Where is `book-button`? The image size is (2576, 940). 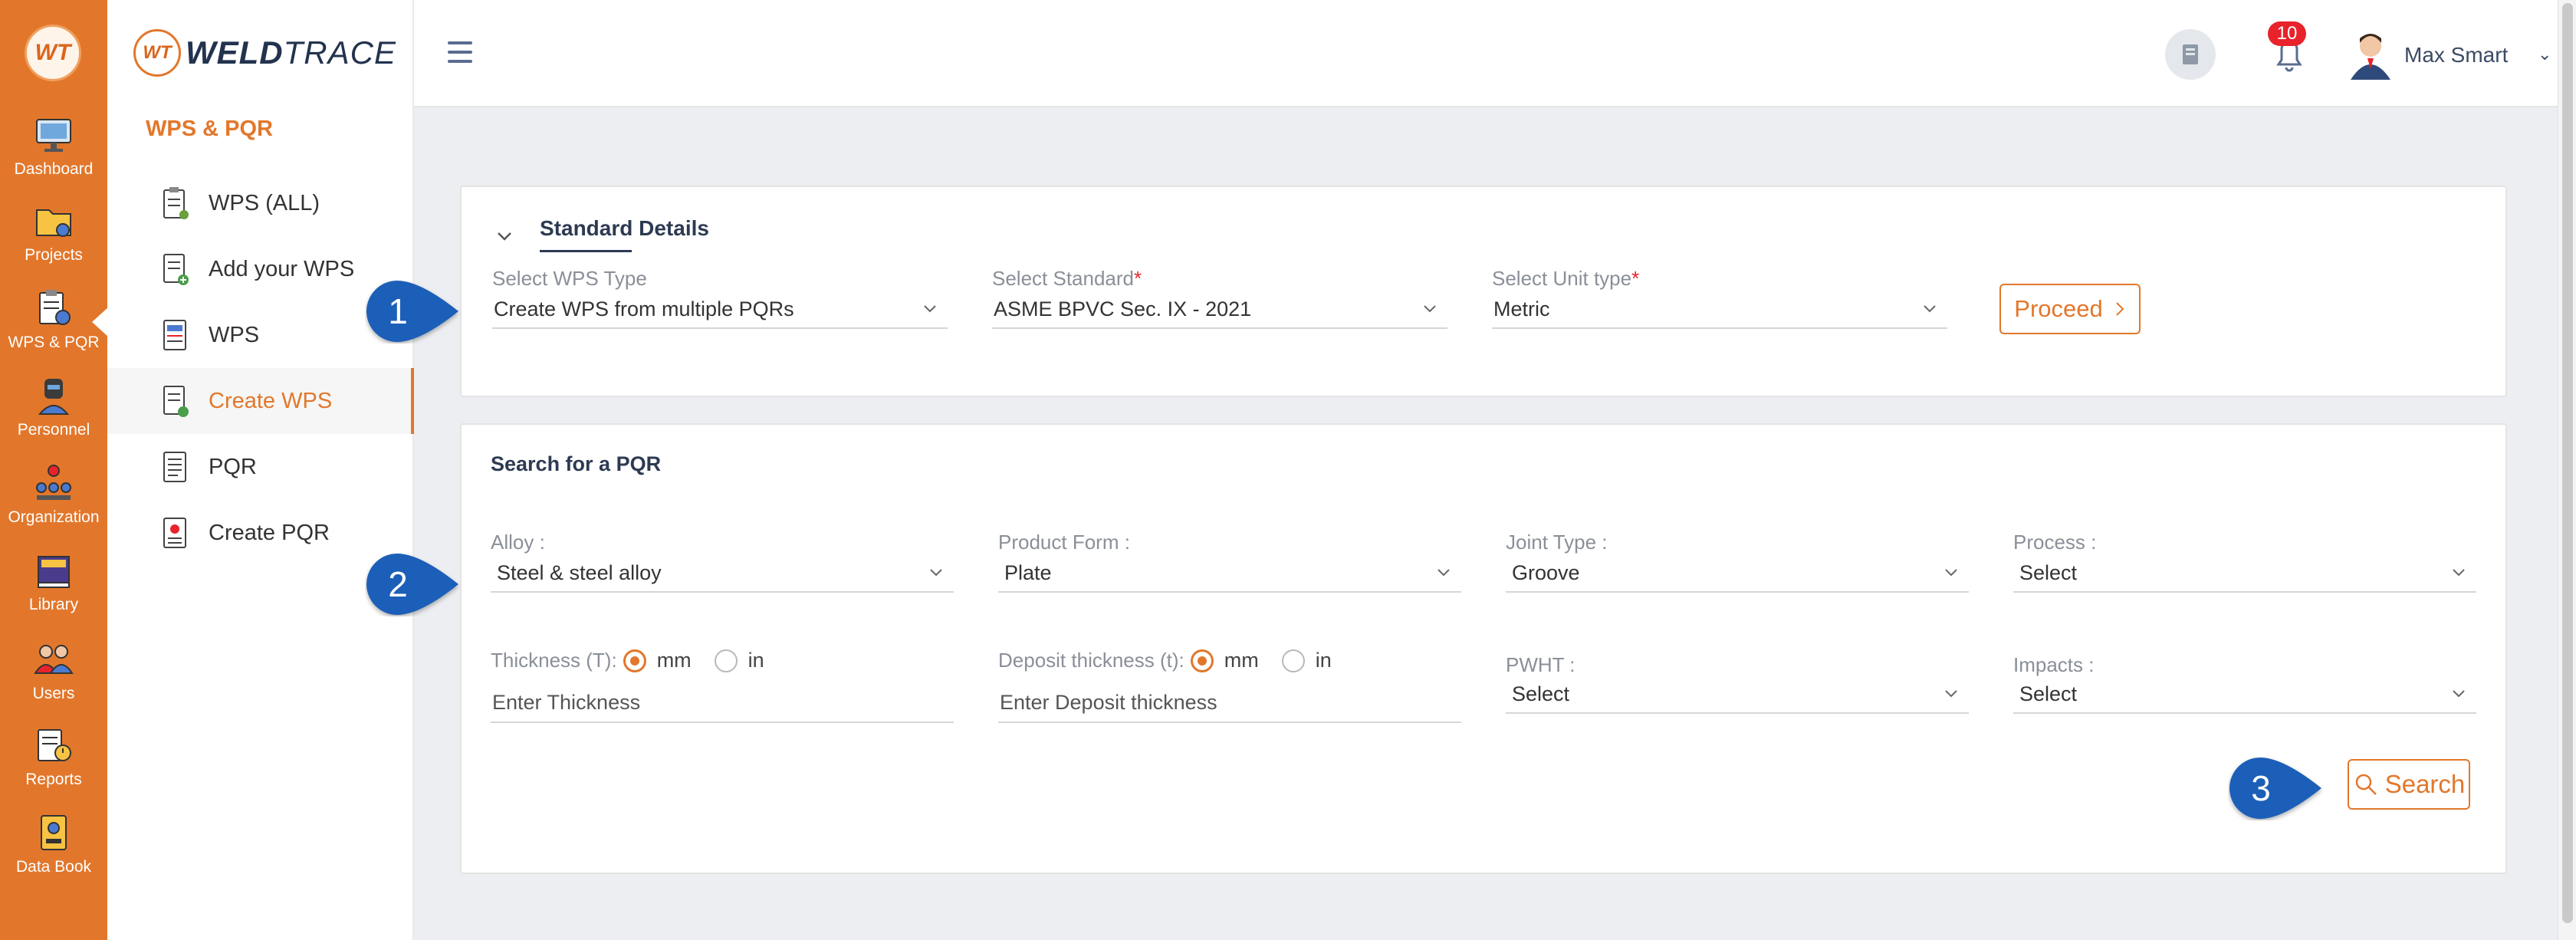 book-button is located at coordinates (2191, 54).